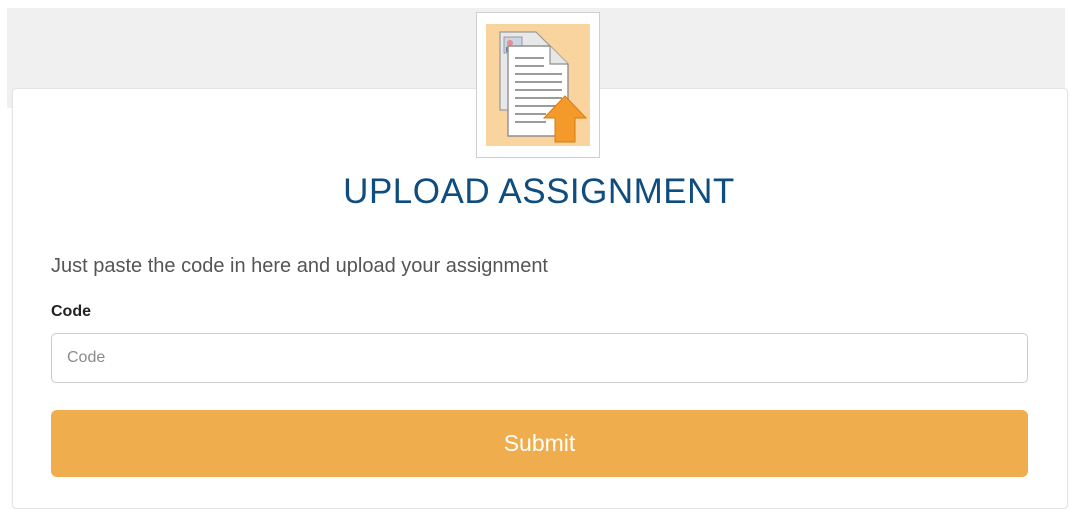  Describe the element at coordinates (71, 311) in the screenshot. I see `code-label: Code` at that location.